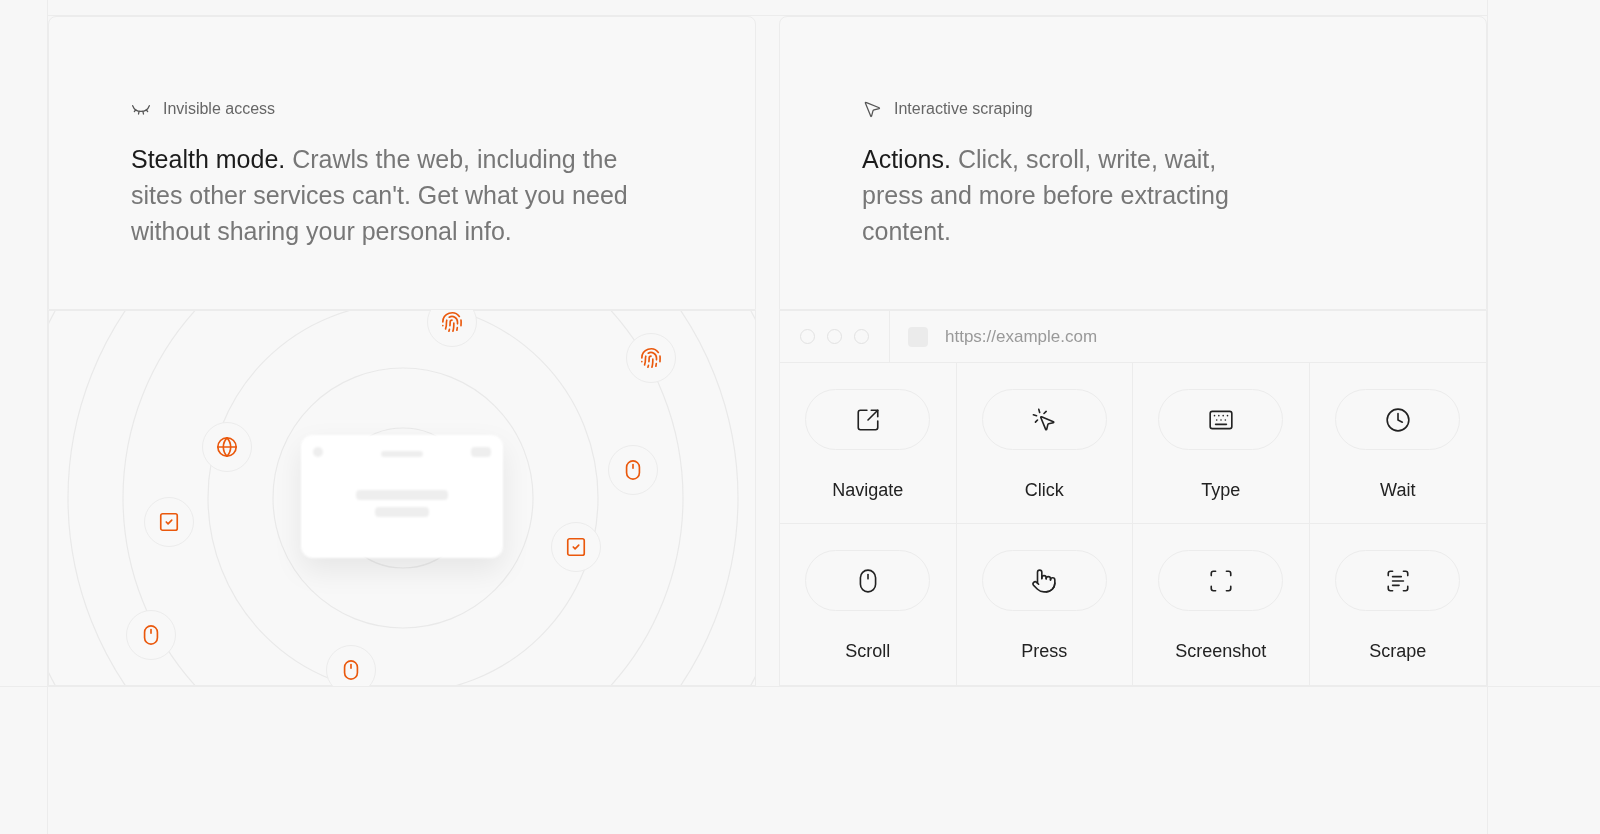 This screenshot has width=1600, height=834. I want to click on feature-headline: Stealth mode. Crawls the web, including the sites other services can't. Get what you need without sharing your personal info., so click(380, 195).